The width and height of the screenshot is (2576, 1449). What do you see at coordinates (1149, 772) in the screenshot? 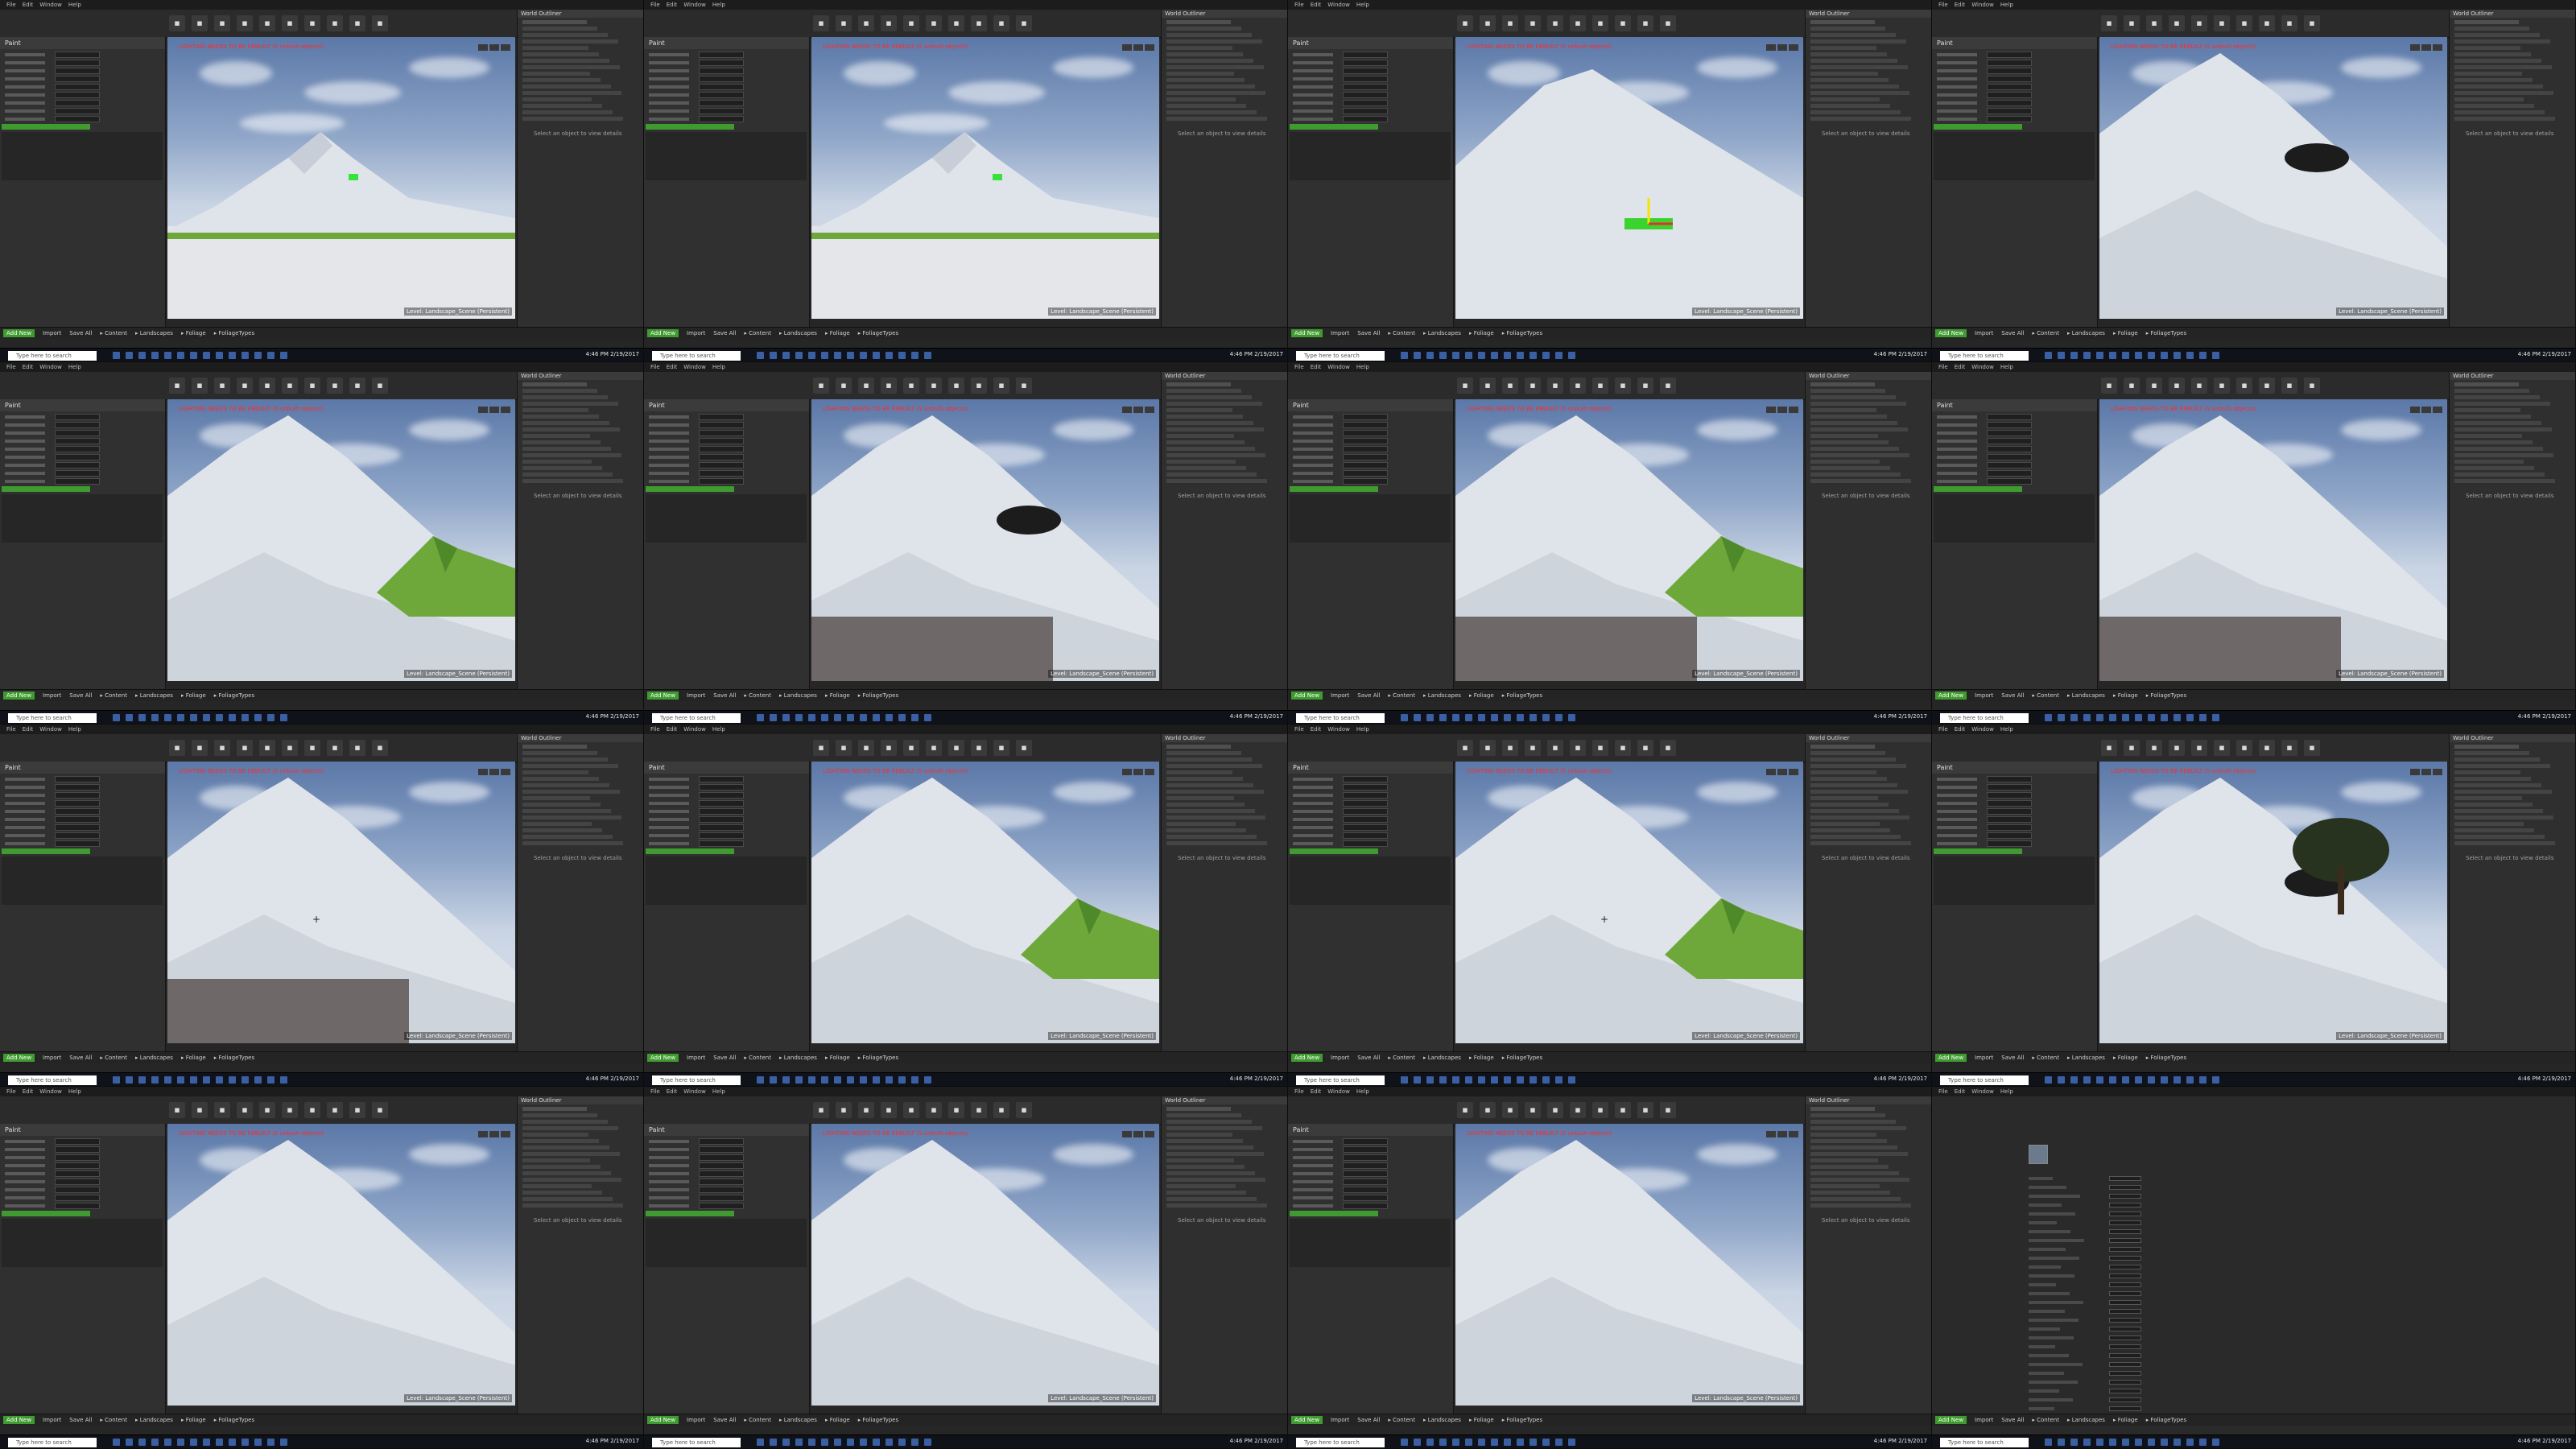
I see `viewport-mode-show` at bounding box center [1149, 772].